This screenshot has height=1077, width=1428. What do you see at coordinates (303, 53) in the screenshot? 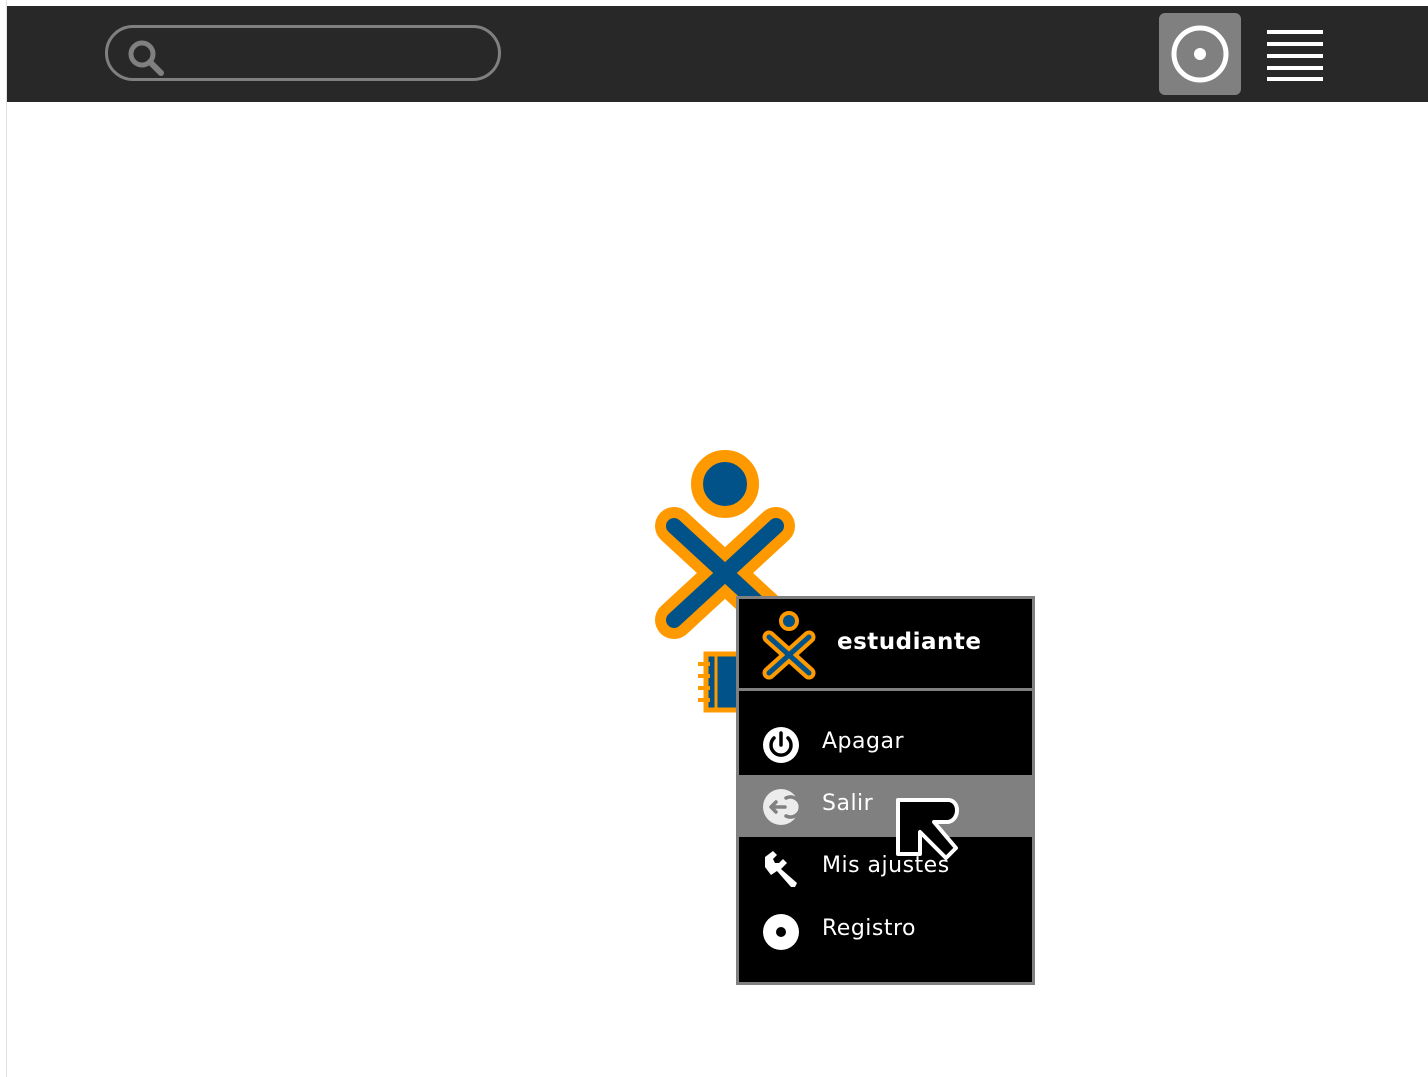
I see `search-input` at bounding box center [303, 53].